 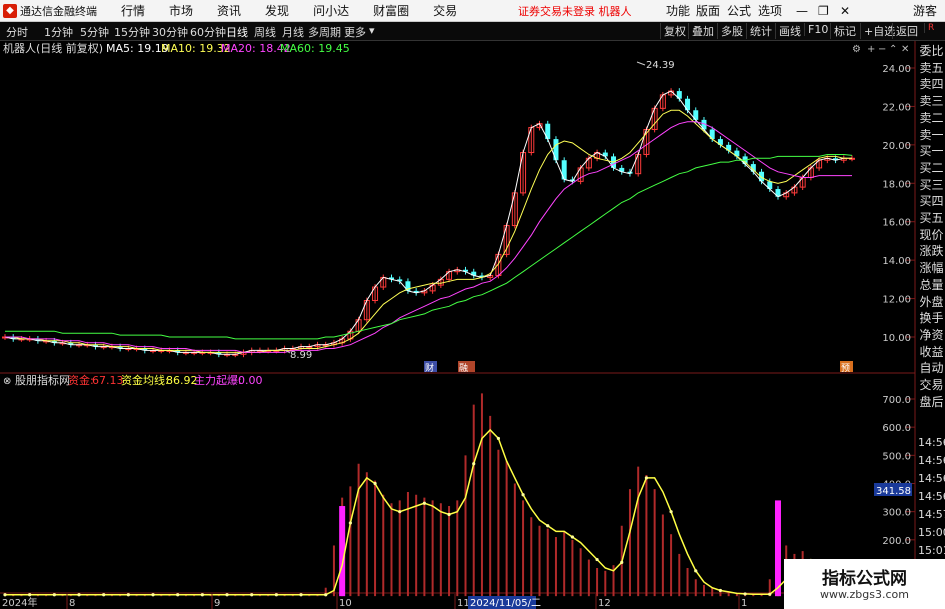 What do you see at coordinates (931, 532) in the screenshot?
I see `side-time: 15:00` at bounding box center [931, 532].